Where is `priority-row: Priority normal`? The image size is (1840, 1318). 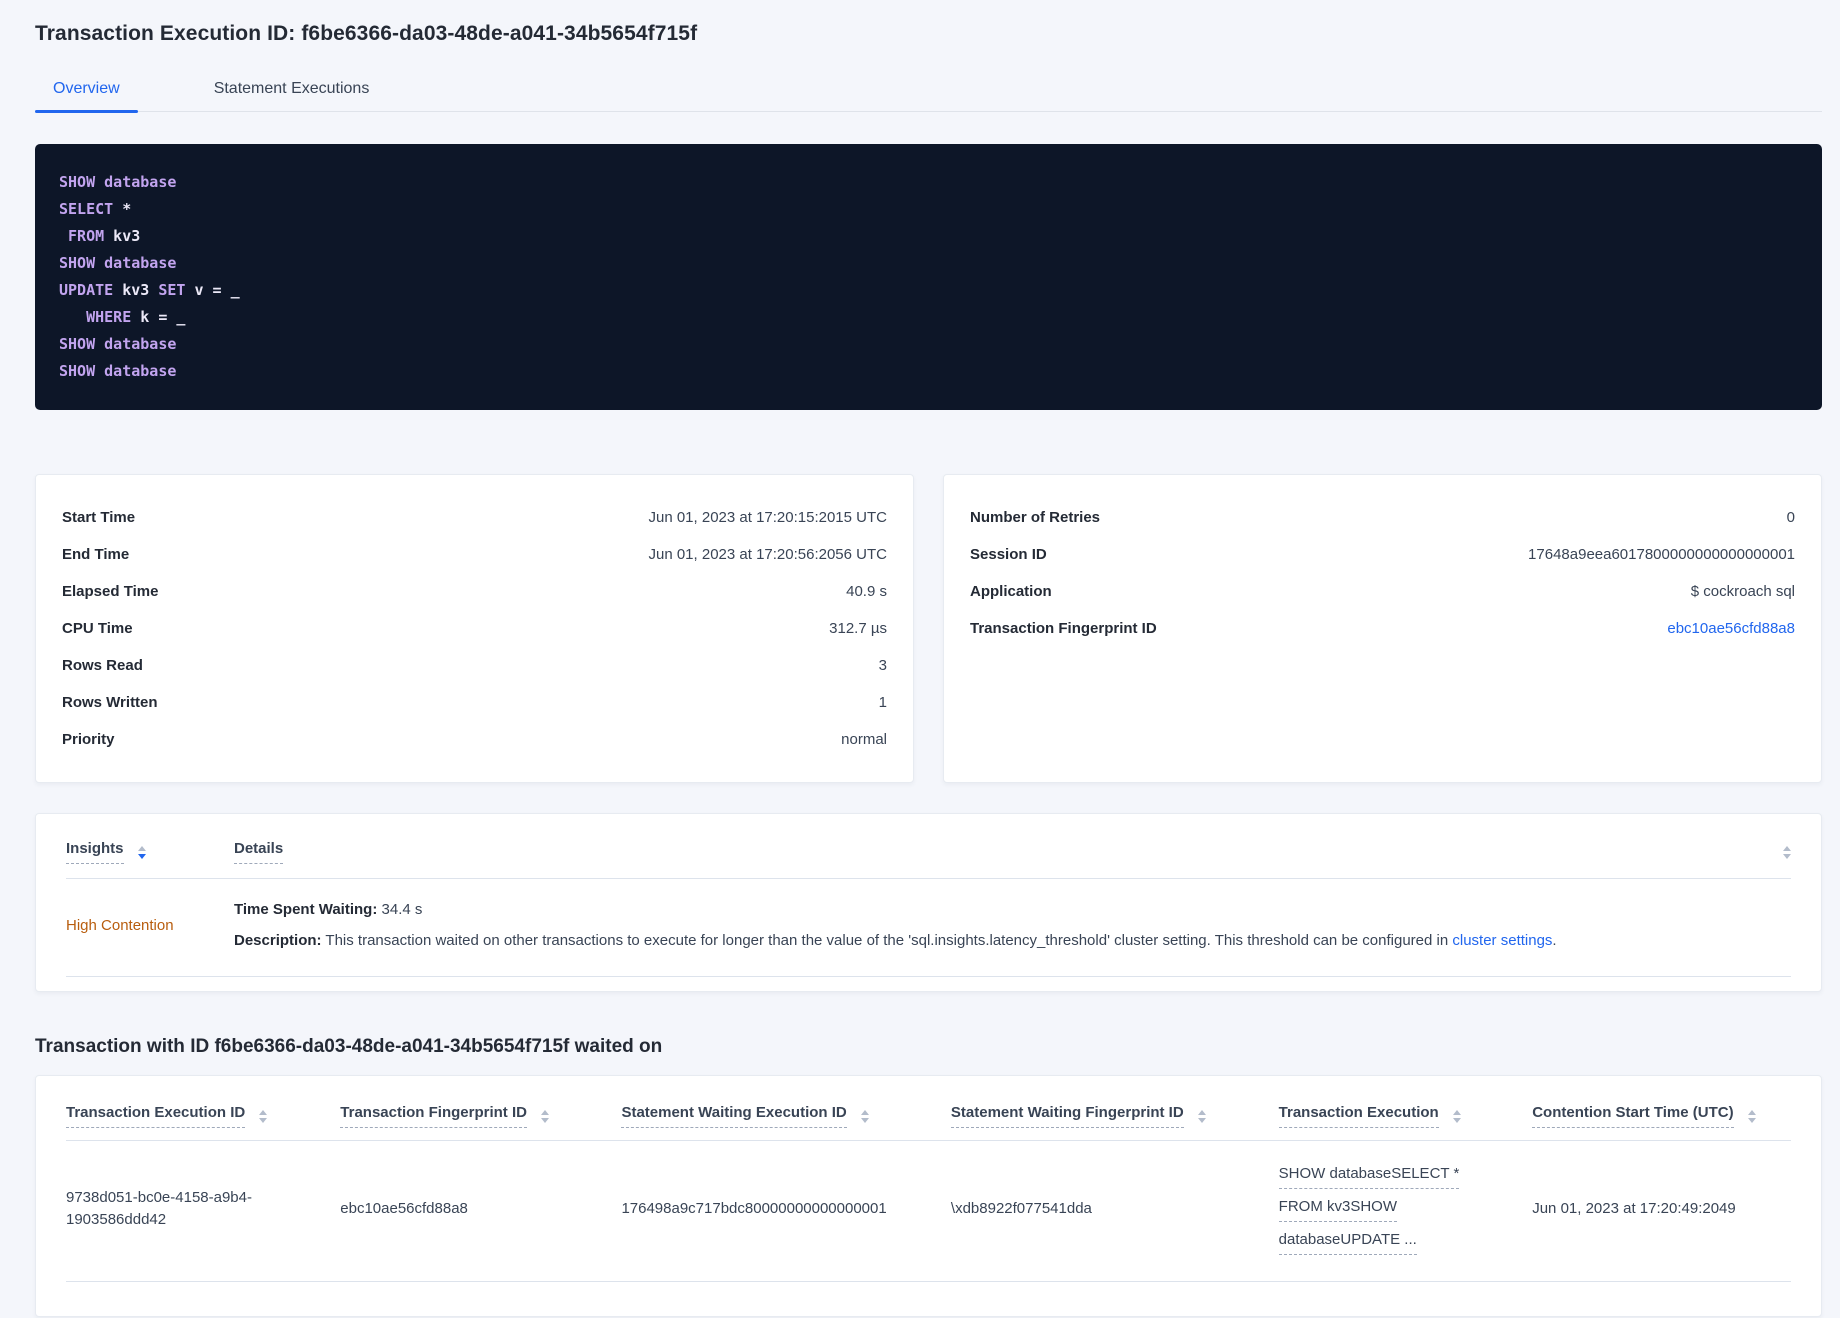
priority-row: Priority normal is located at coordinates (474, 739).